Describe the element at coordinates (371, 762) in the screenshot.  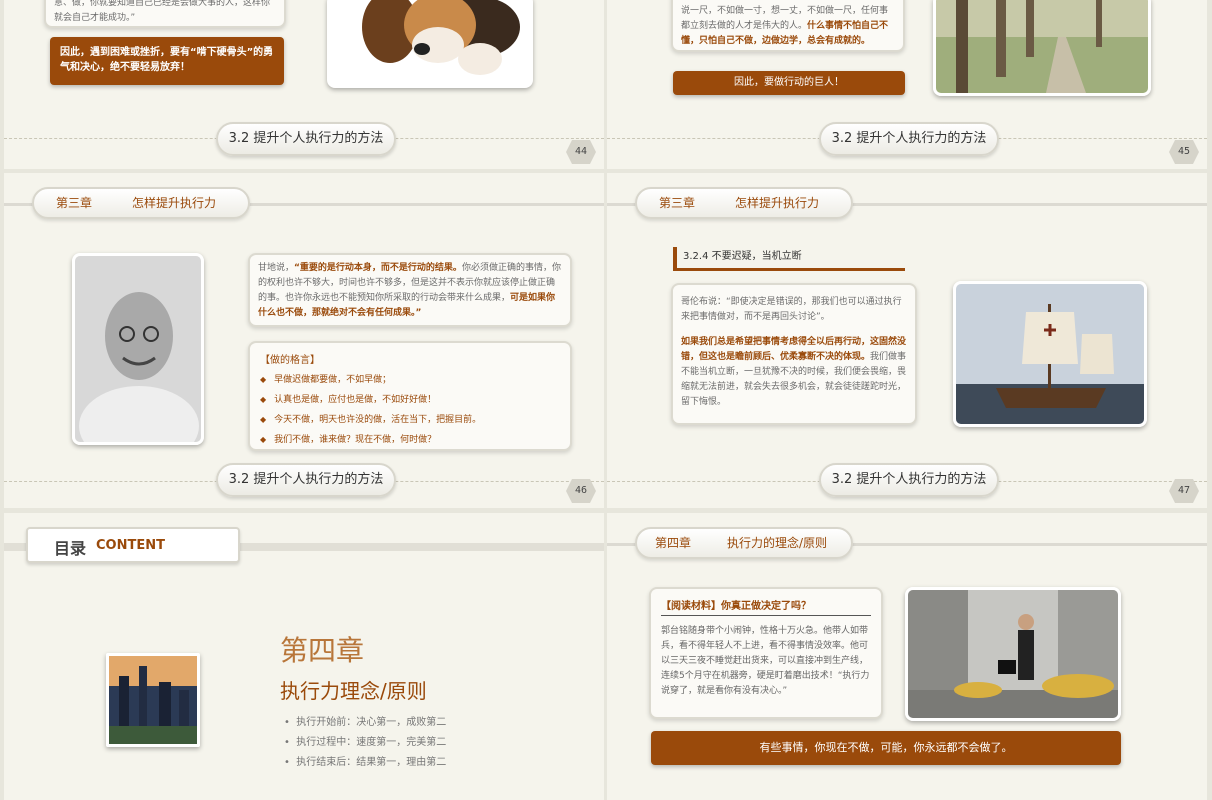
I see `principle-text: 执行结束后：结果第一，理由第二` at that location.